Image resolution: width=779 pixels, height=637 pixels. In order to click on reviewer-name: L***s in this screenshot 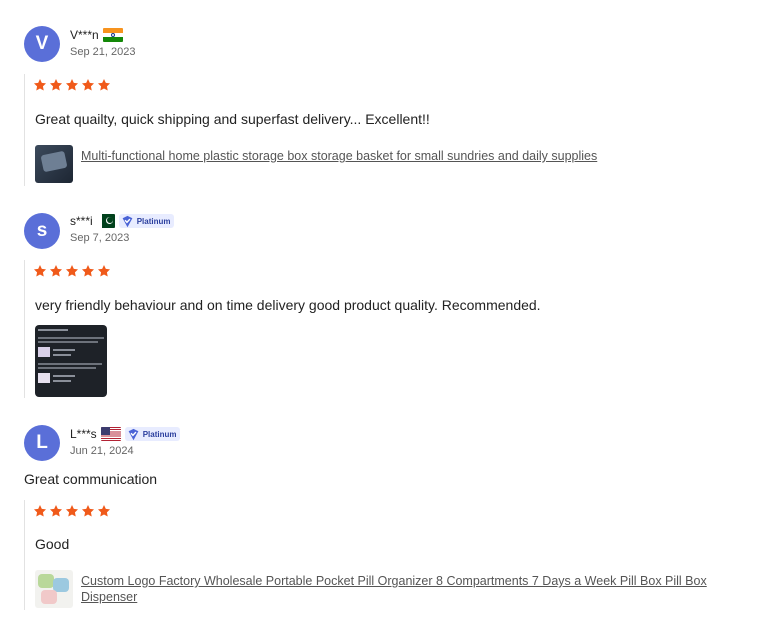, I will do `click(83, 434)`.